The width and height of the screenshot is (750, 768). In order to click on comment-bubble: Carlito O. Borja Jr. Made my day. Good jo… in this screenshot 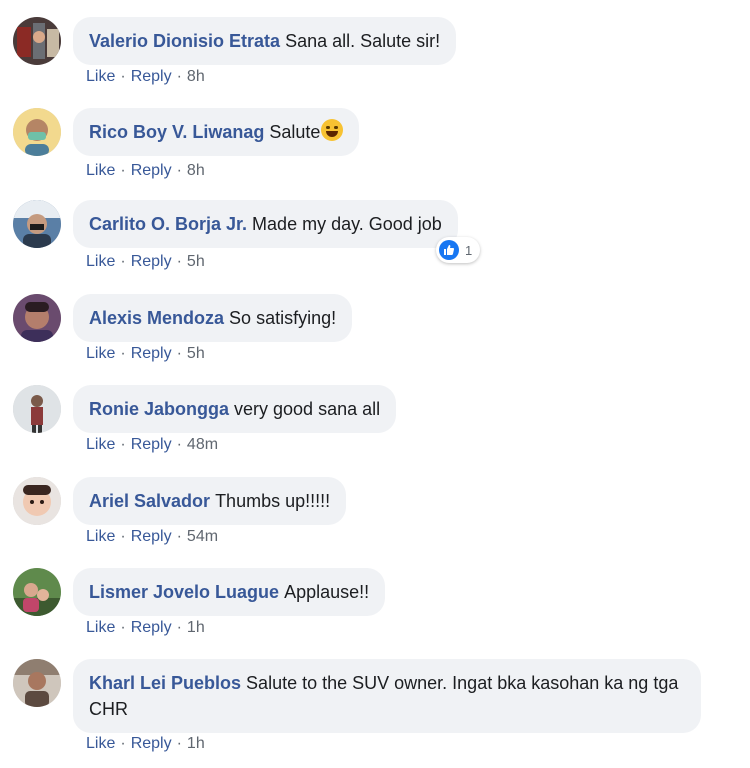, I will do `click(265, 224)`.